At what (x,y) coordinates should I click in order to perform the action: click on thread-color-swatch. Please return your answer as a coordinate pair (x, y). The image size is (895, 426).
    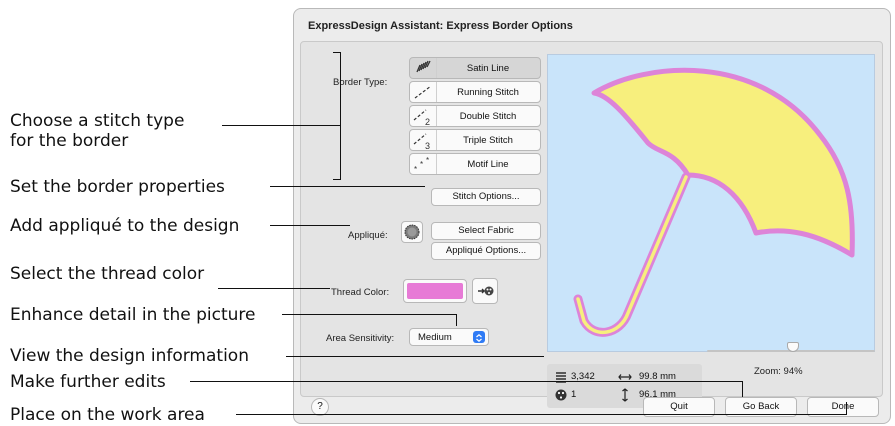
    Looking at the image, I should click on (435, 291).